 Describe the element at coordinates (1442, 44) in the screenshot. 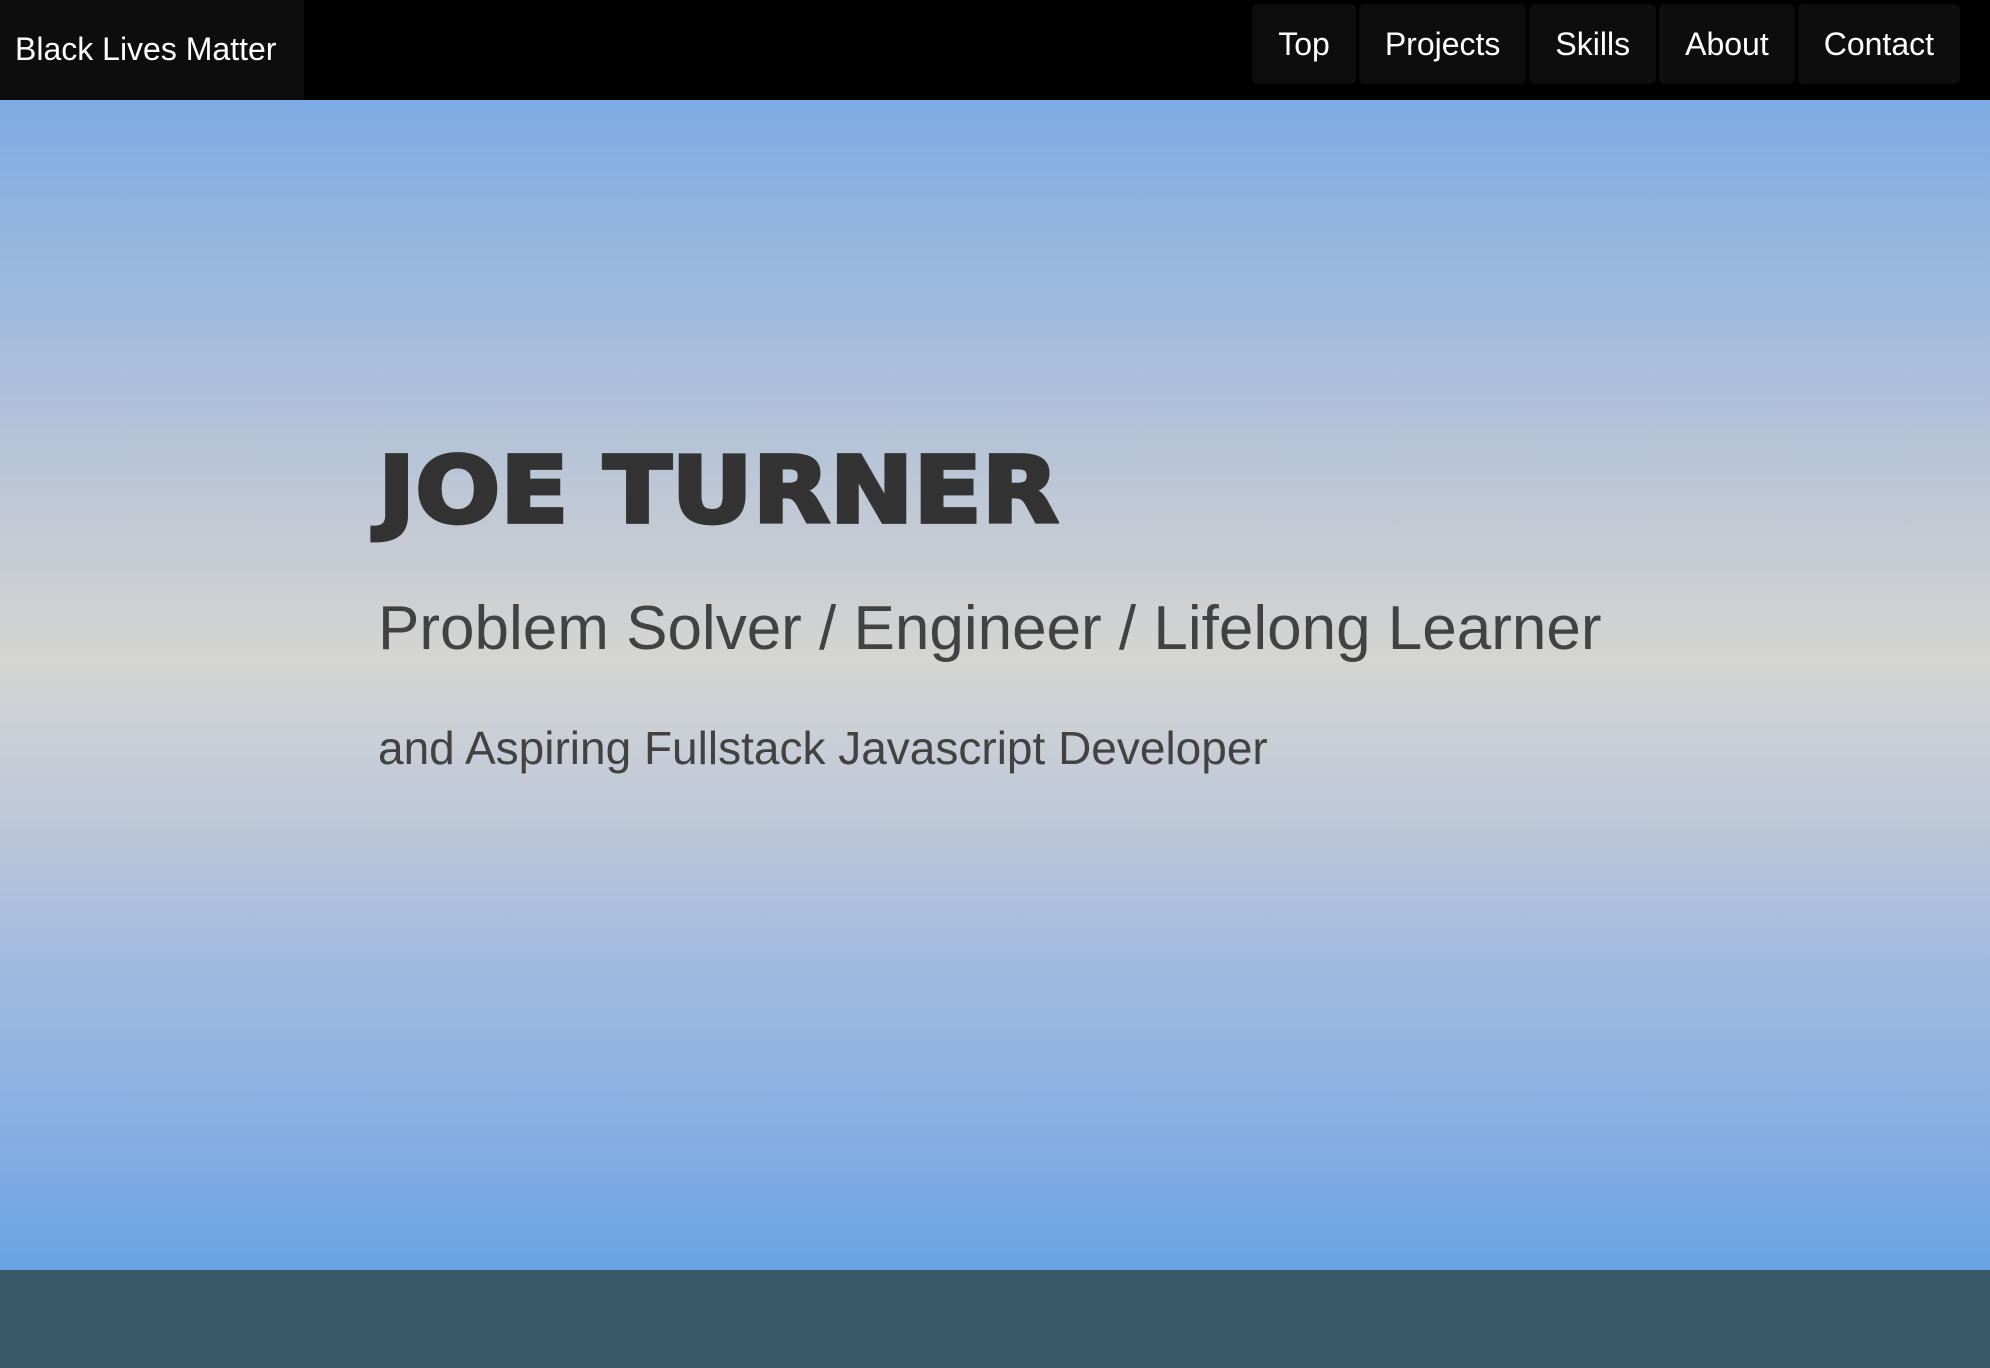

I see `nav-link-projects: Projects` at that location.